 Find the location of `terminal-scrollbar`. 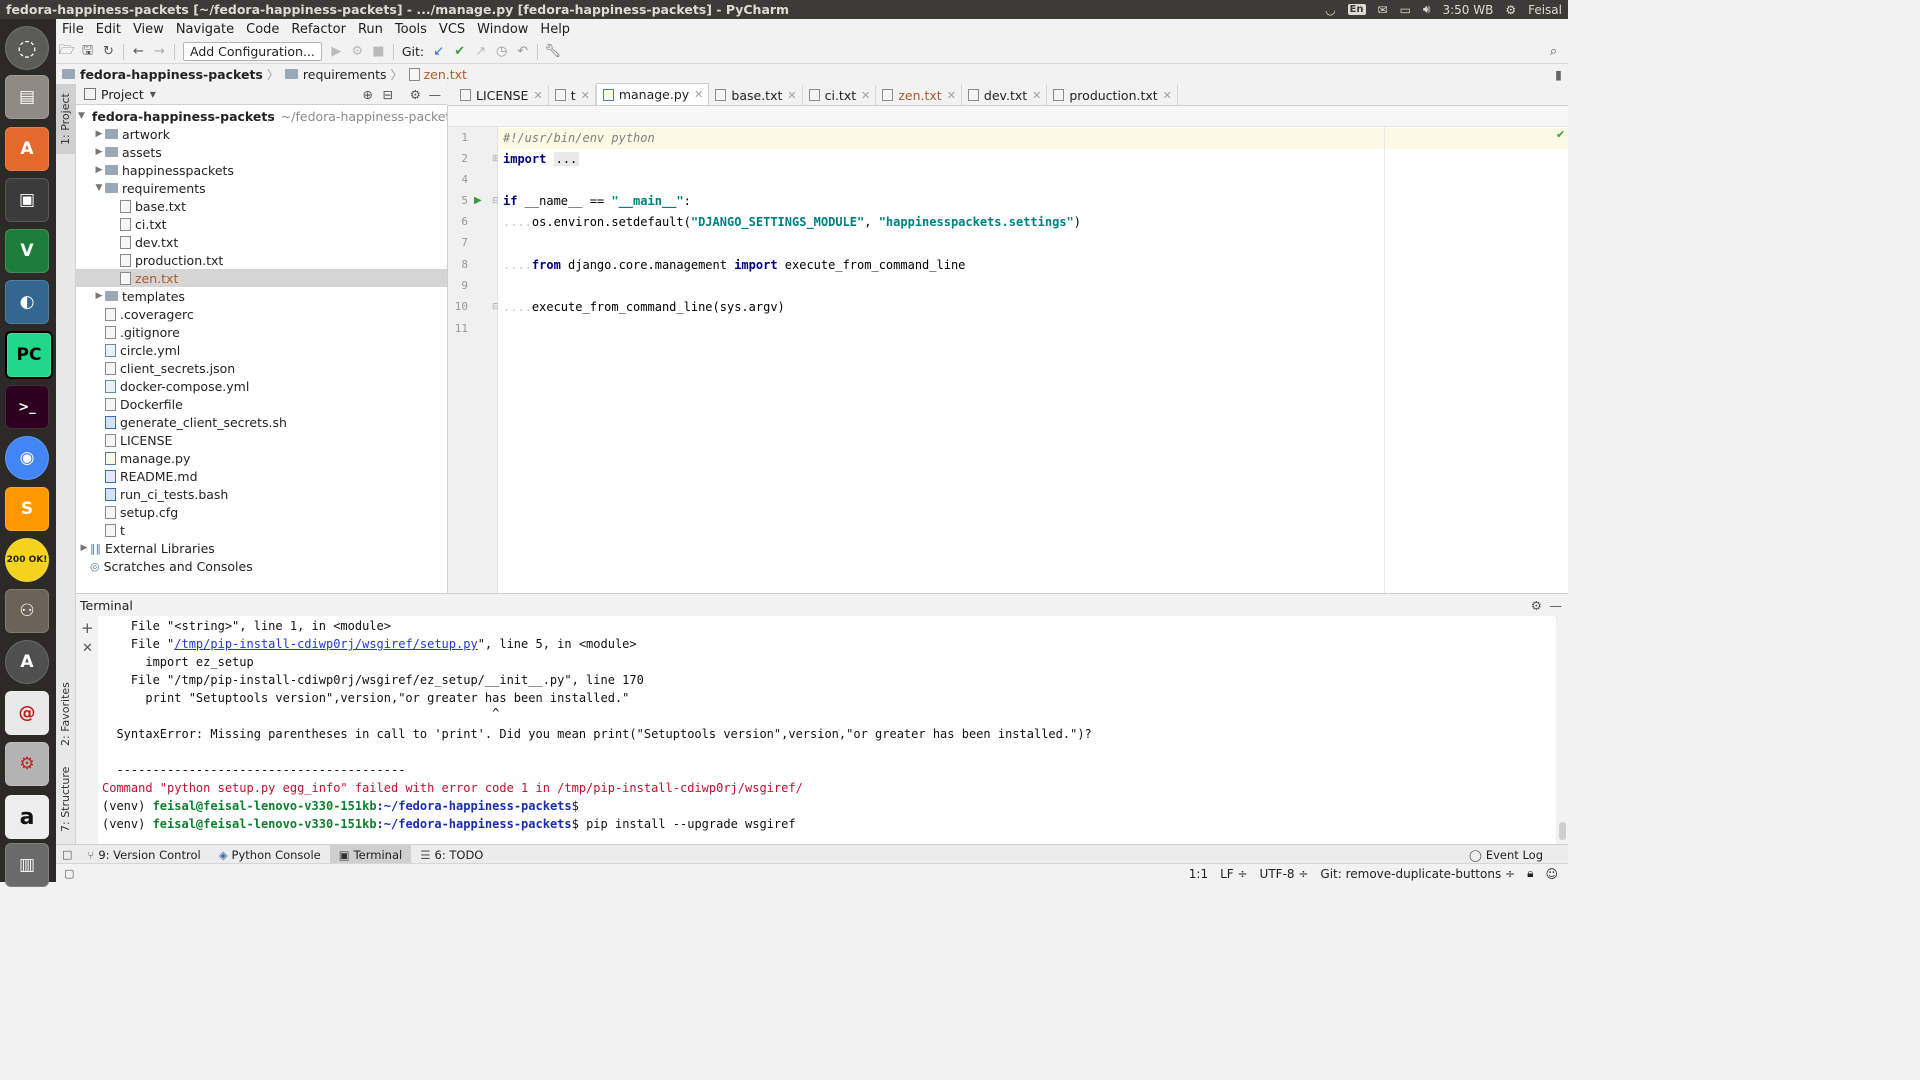

terminal-scrollbar is located at coordinates (1562, 730).